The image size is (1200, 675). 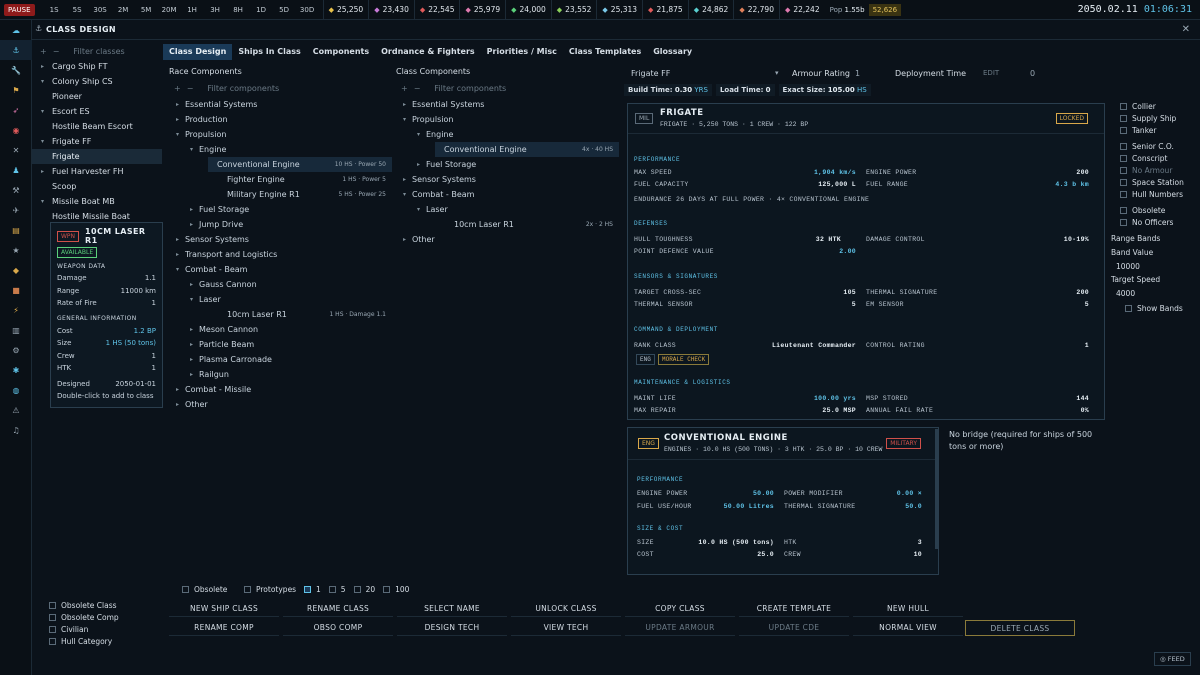 What do you see at coordinates (238, 10) in the screenshot?
I see `time-step-button: 8H` at bounding box center [238, 10].